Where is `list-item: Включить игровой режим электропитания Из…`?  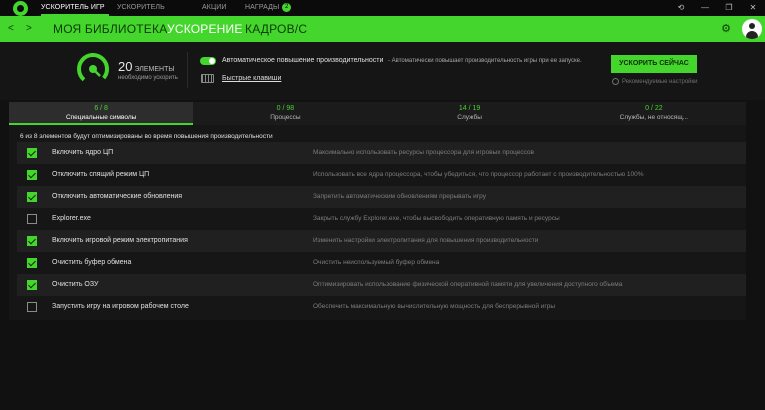
list-item: Включить игровой режим электропитания Из… is located at coordinates (381, 241).